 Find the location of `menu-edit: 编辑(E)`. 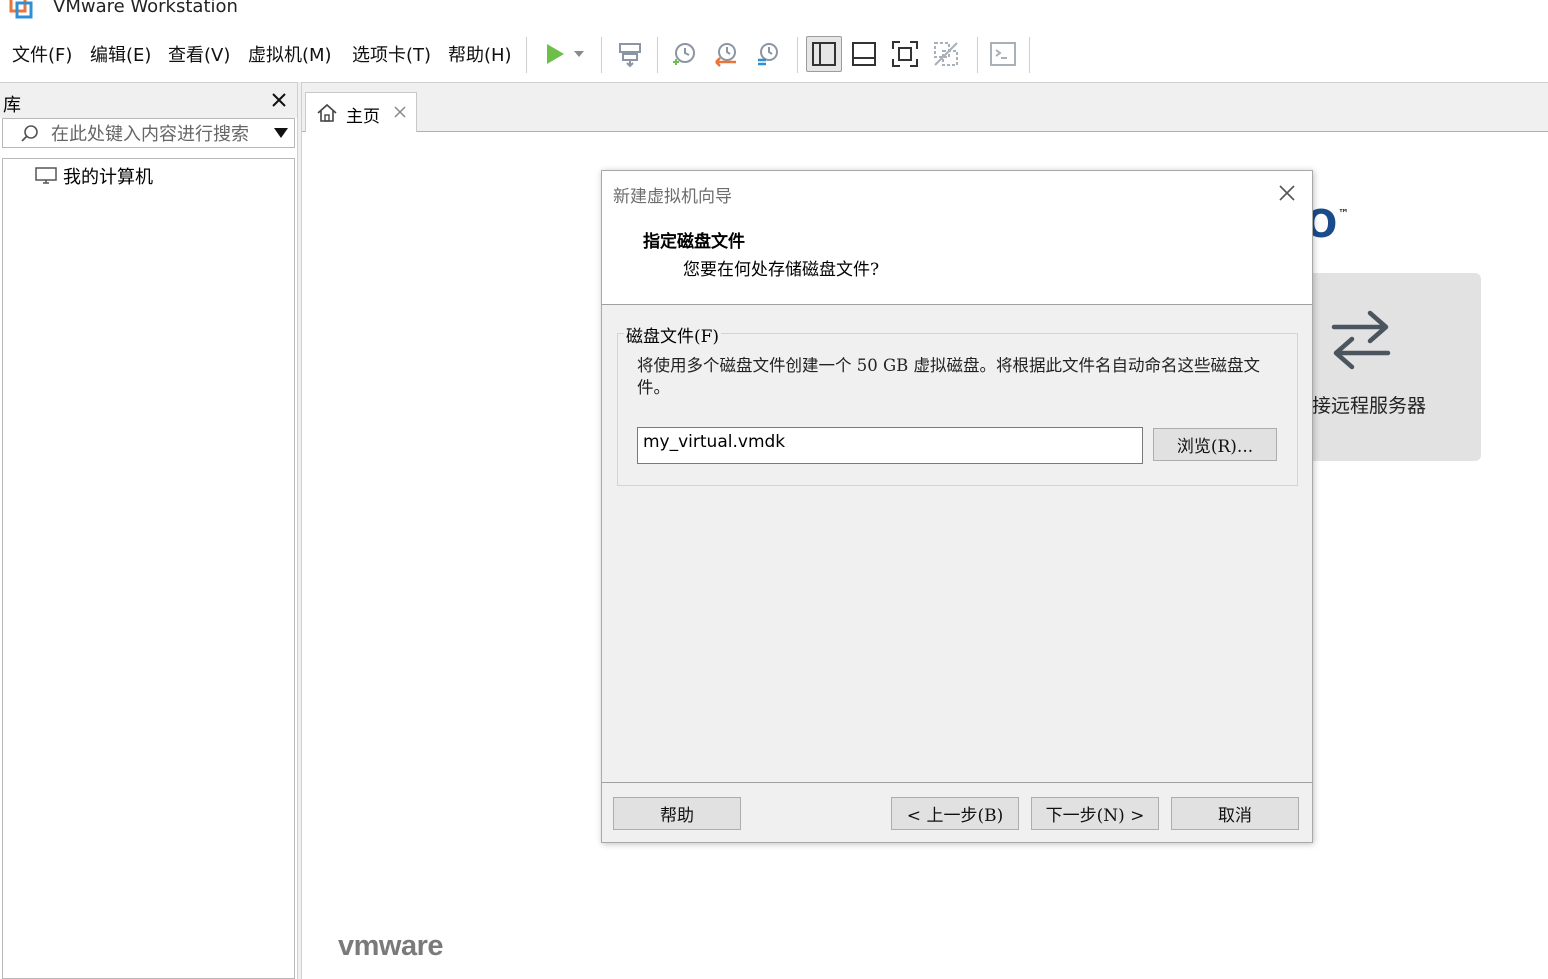

menu-edit: 编辑(E) is located at coordinates (120, 54).